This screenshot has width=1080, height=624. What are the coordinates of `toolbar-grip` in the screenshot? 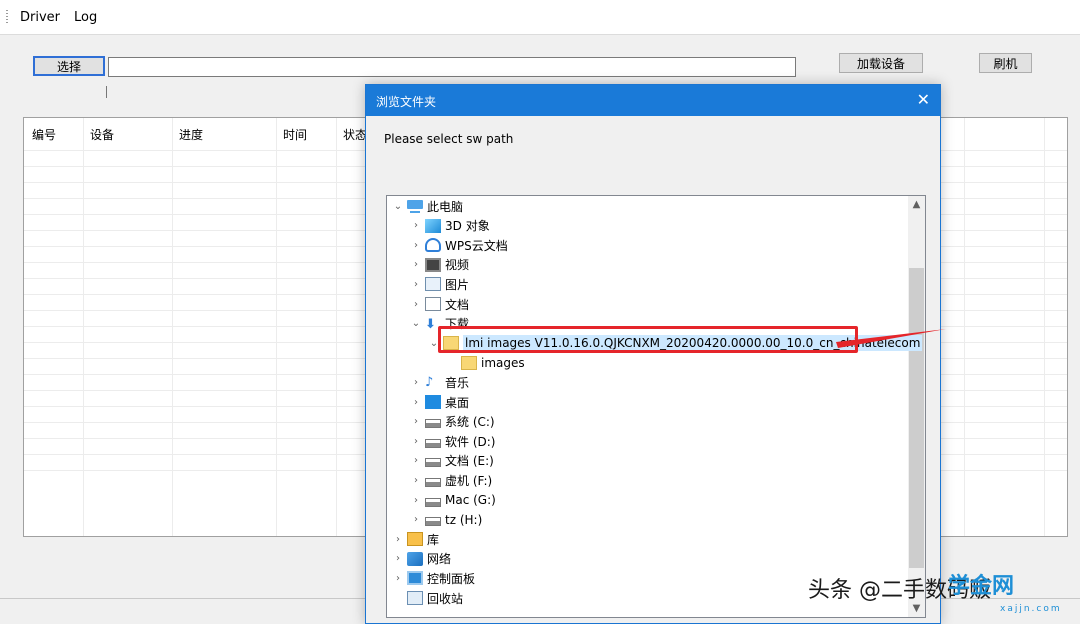 It's located at (7, 17).